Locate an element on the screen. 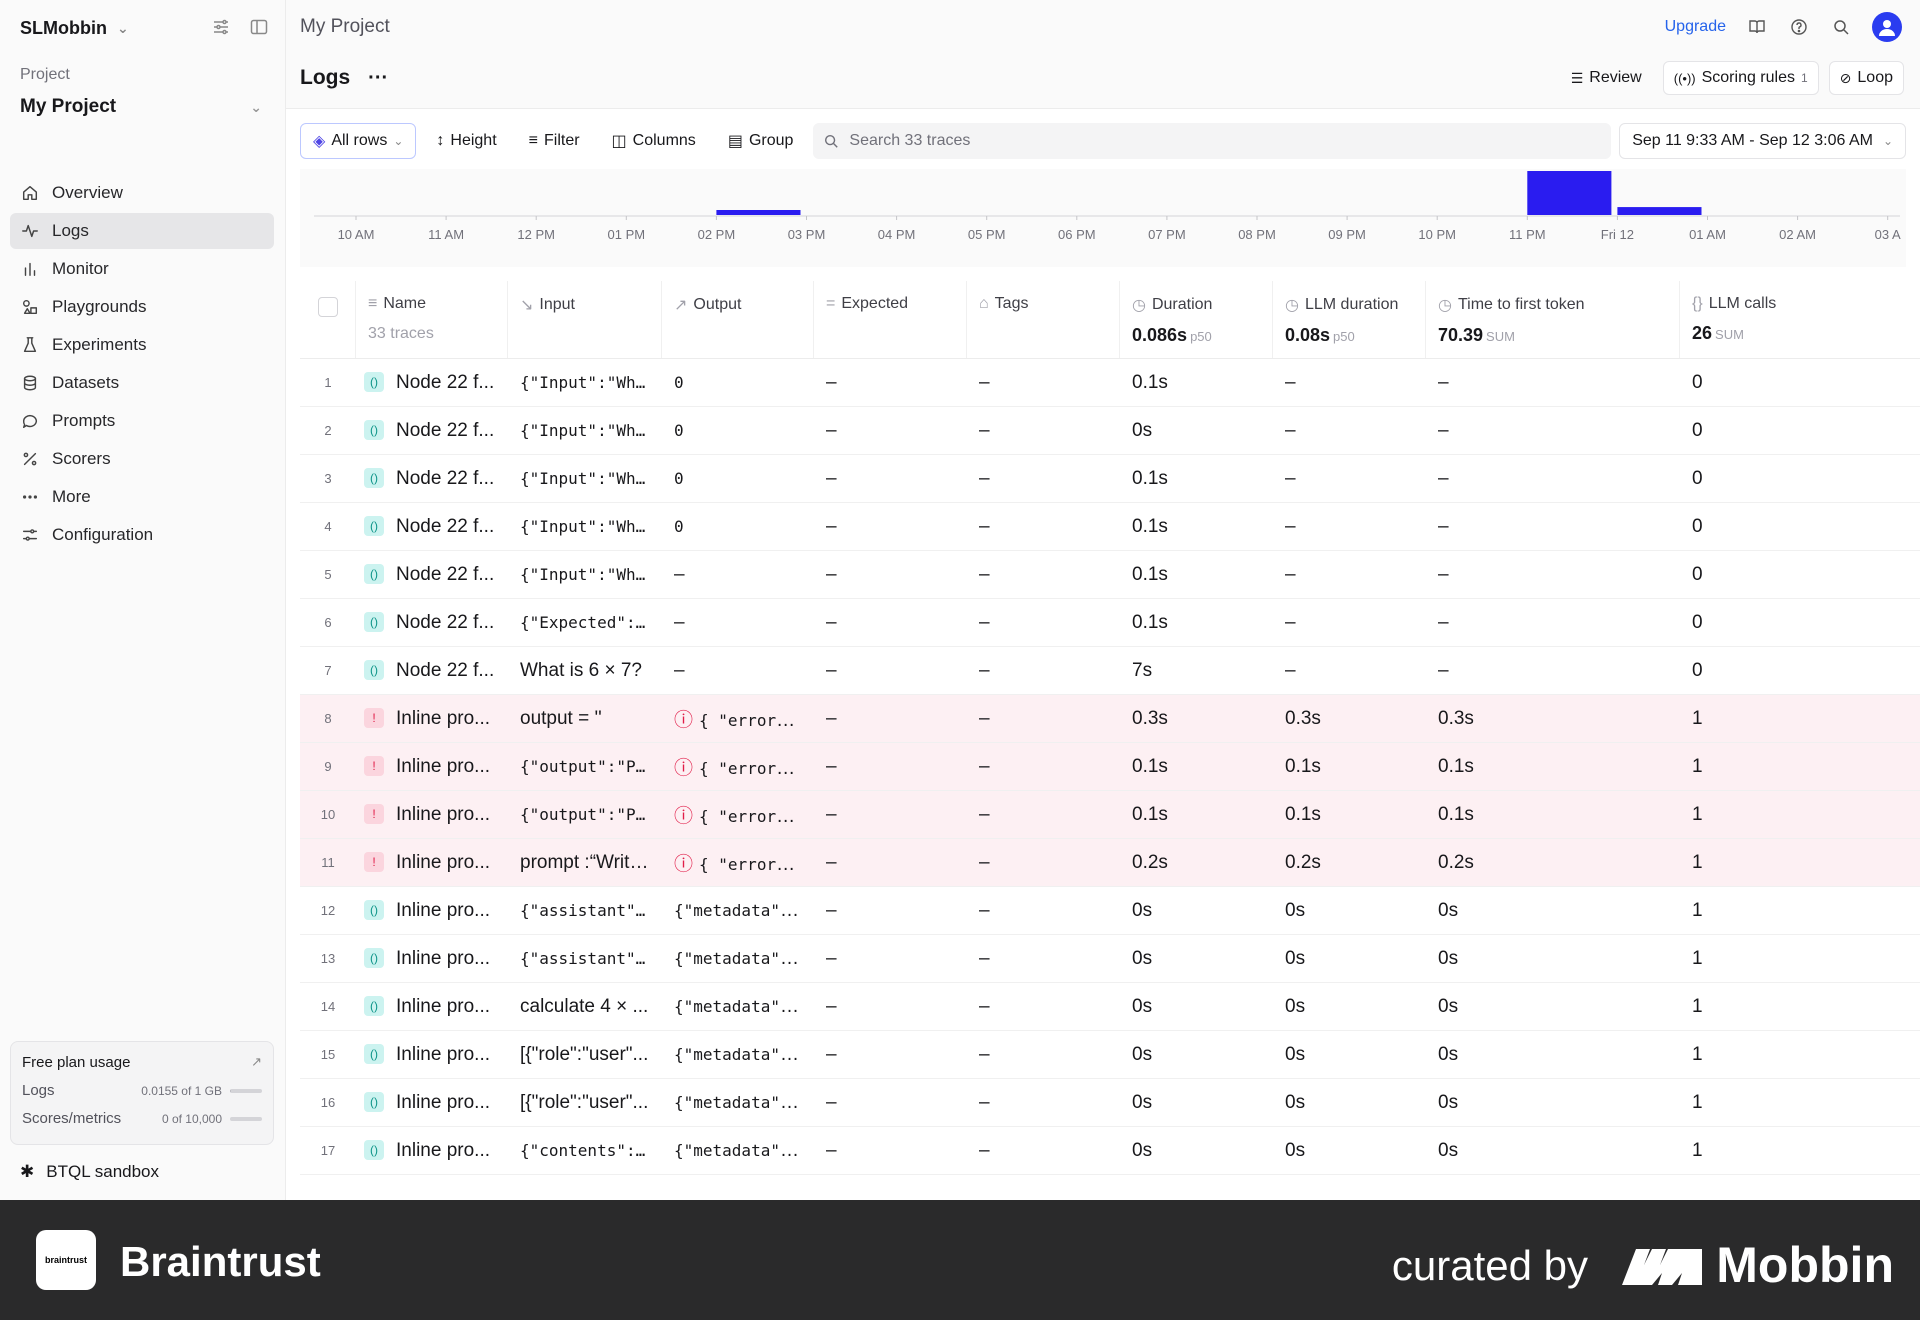 The height and width of the screenshot is (1320, 1920). project-selector: My Project ⌄ is located at coordinates (145, 107).